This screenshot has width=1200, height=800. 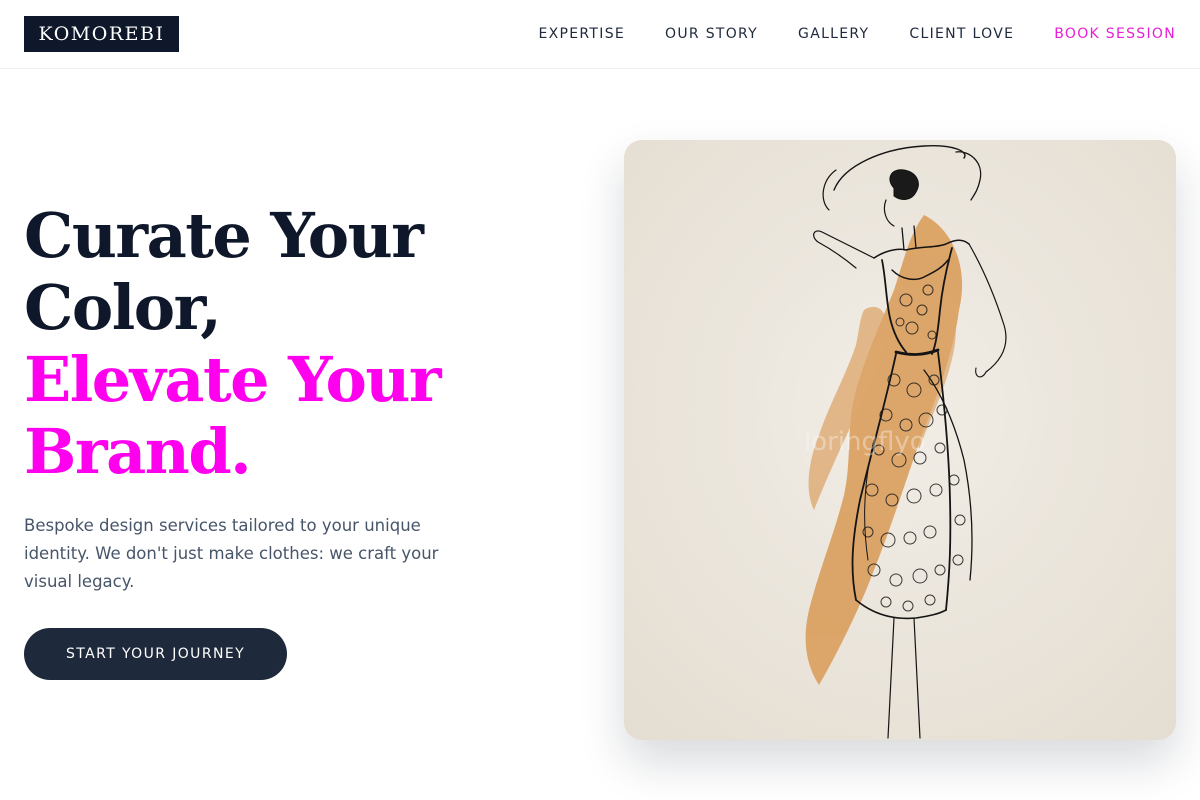 What do you see at coordinates (233, 379) in the screenshot?
I see `headline-line-3: Elevate Your` at bounding box center [233, 379].